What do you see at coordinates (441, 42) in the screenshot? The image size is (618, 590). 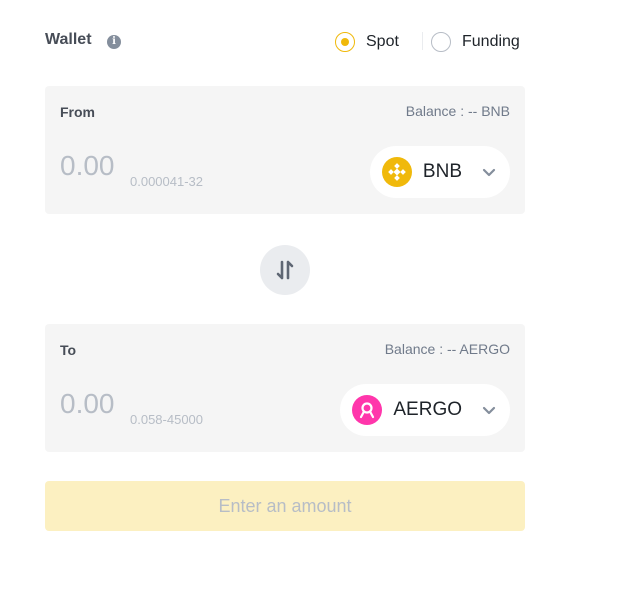 I see `funding-radio-button` at bounding box center [441, 42].